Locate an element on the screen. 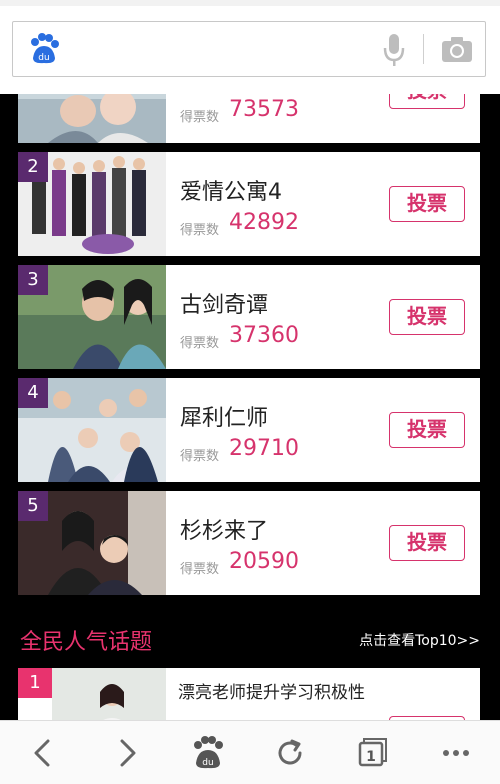 The image size is (500, 784). vote-count: 20590 is located at coordinates (264, 561).